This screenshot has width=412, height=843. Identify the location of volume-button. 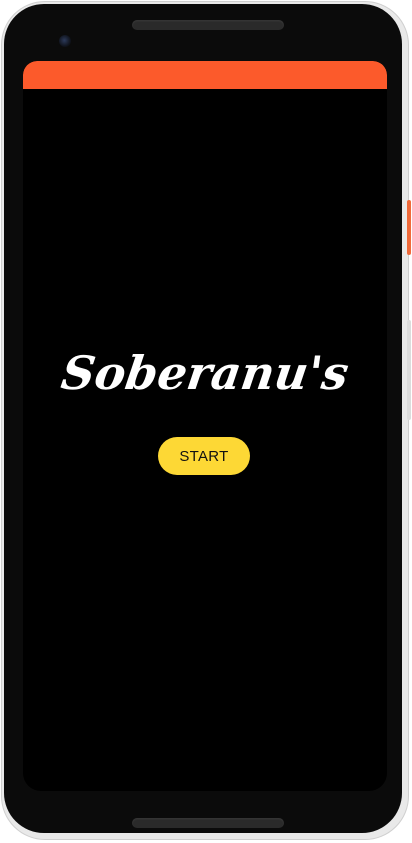
(409, 370).